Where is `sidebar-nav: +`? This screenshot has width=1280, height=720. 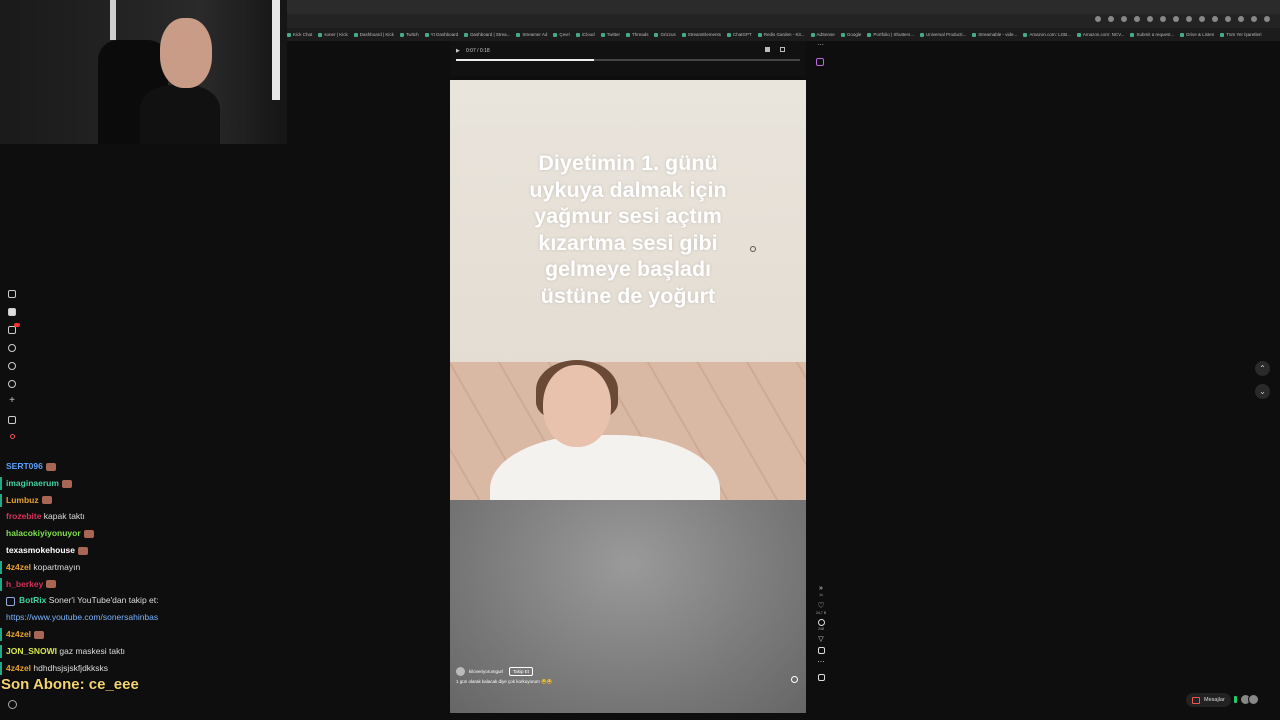 sidebar-nav: + is located at coordinates (12, 364).